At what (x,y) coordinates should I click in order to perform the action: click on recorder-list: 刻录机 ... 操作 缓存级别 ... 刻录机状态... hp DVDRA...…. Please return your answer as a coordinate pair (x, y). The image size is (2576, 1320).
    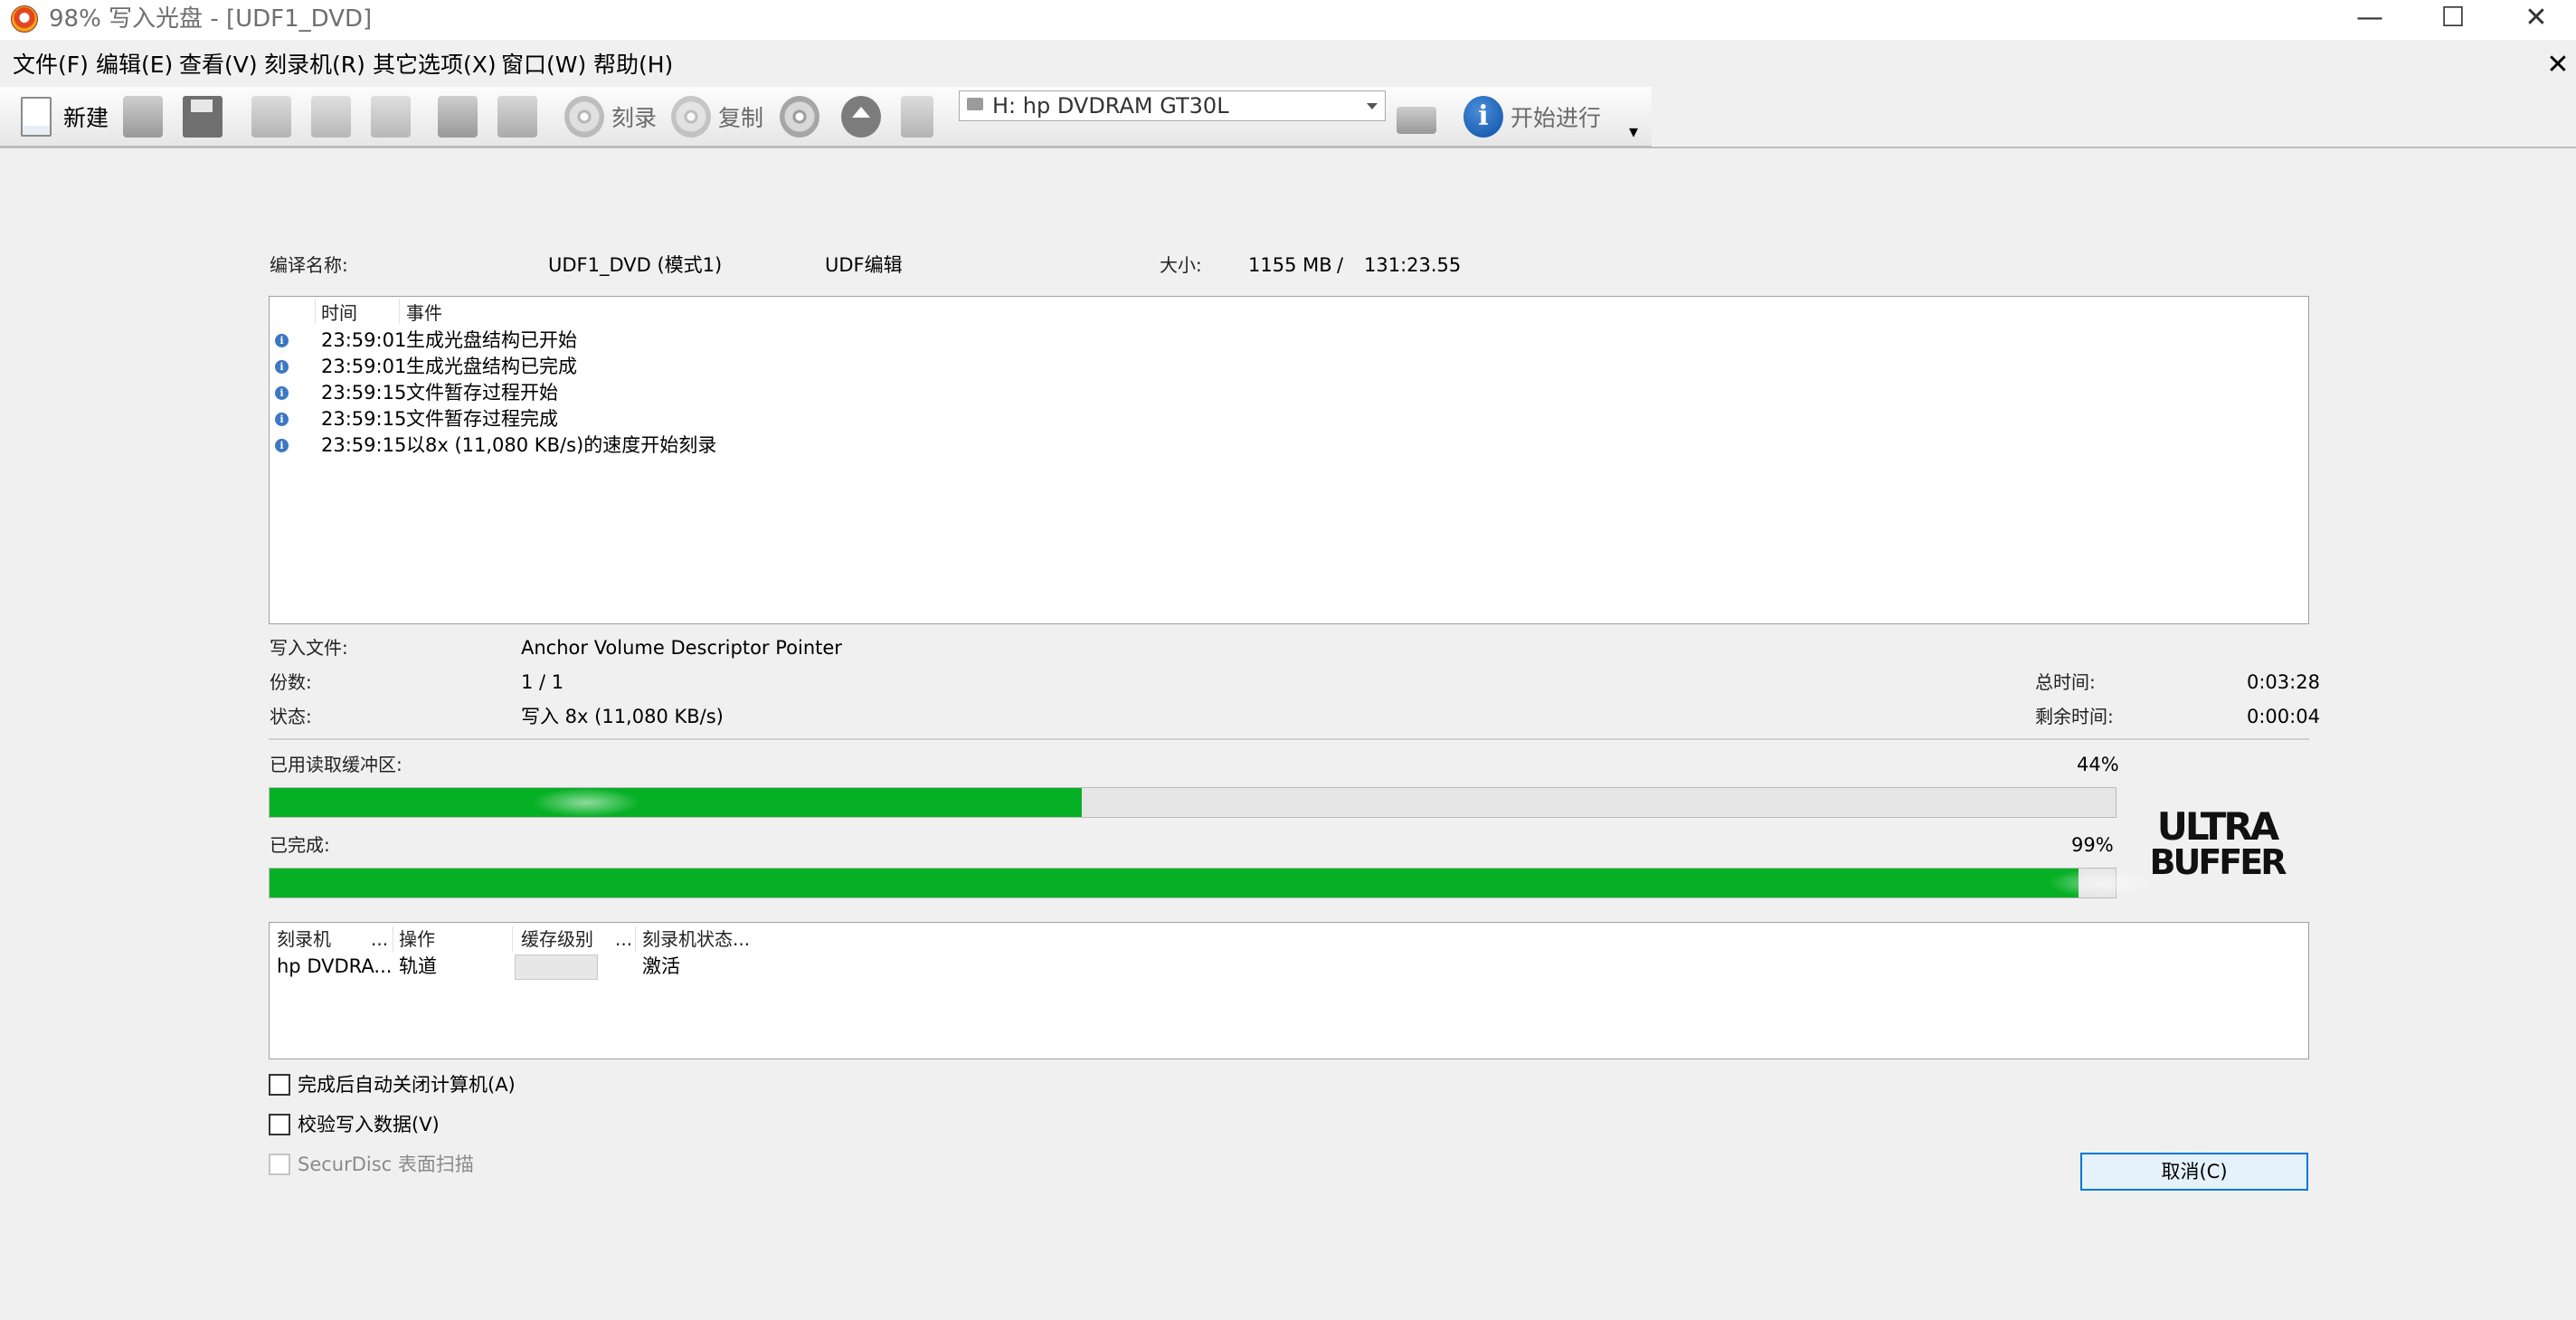
    Looking at the image, I should click on (1289, 990).